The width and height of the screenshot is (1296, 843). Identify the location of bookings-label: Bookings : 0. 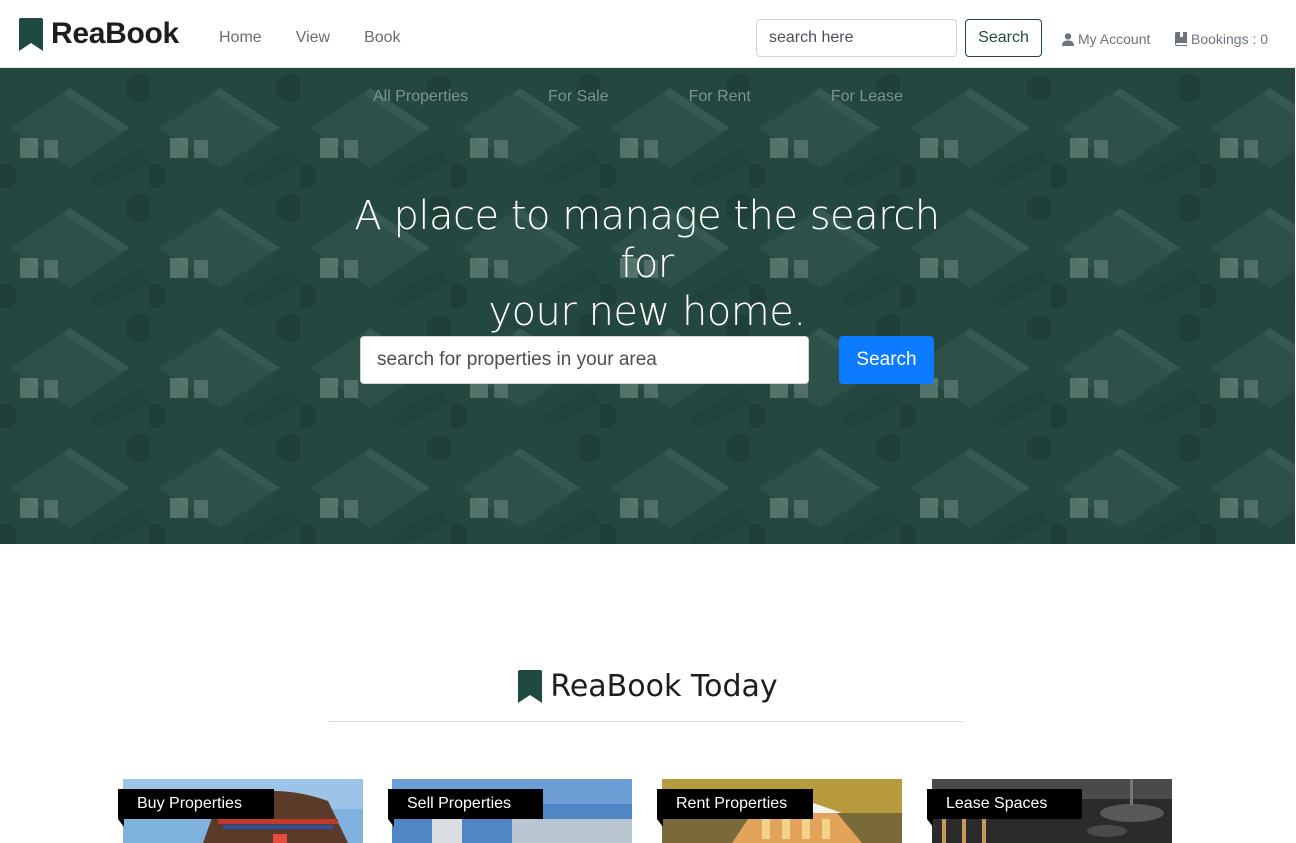
(1230, 39).